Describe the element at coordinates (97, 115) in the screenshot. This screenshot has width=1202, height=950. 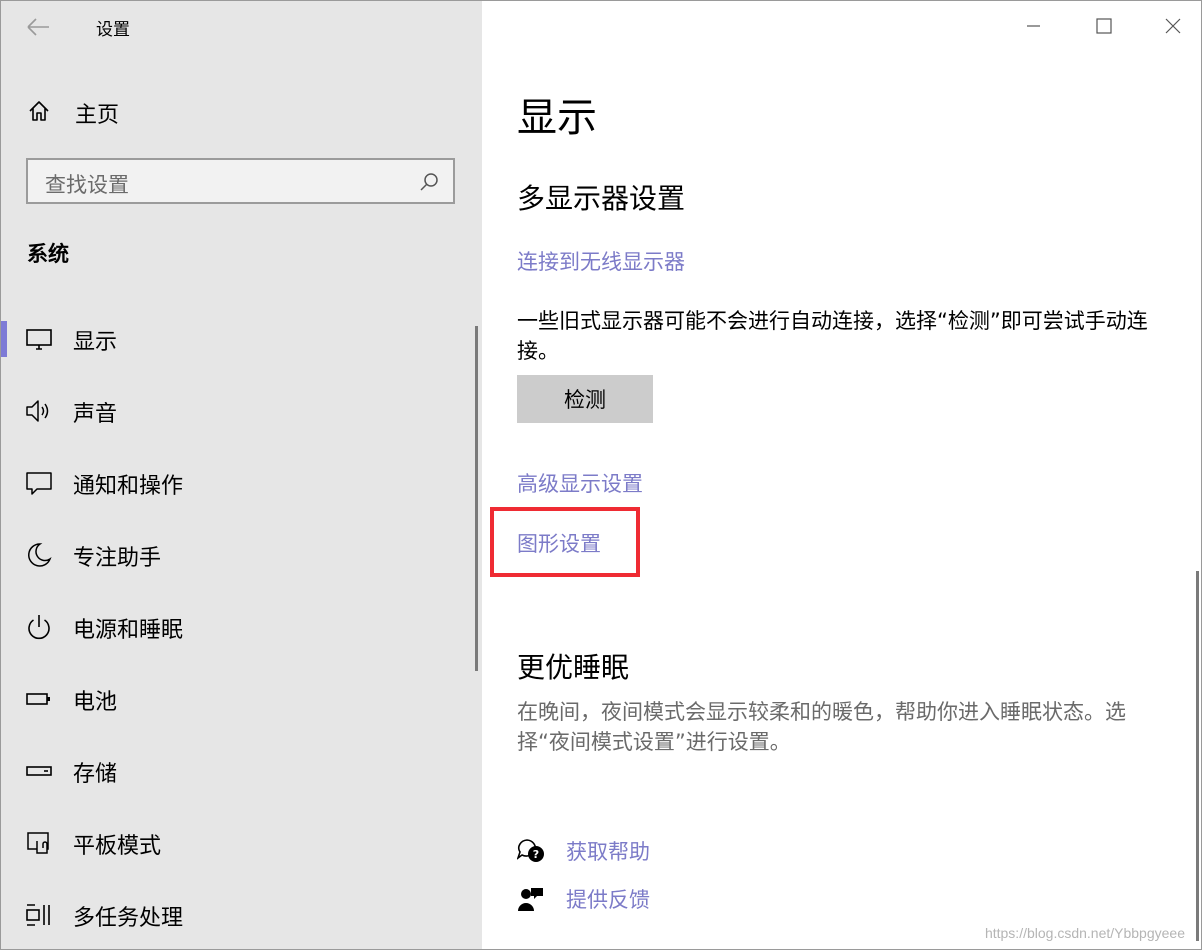
I see `home-label: 主页` at that location.